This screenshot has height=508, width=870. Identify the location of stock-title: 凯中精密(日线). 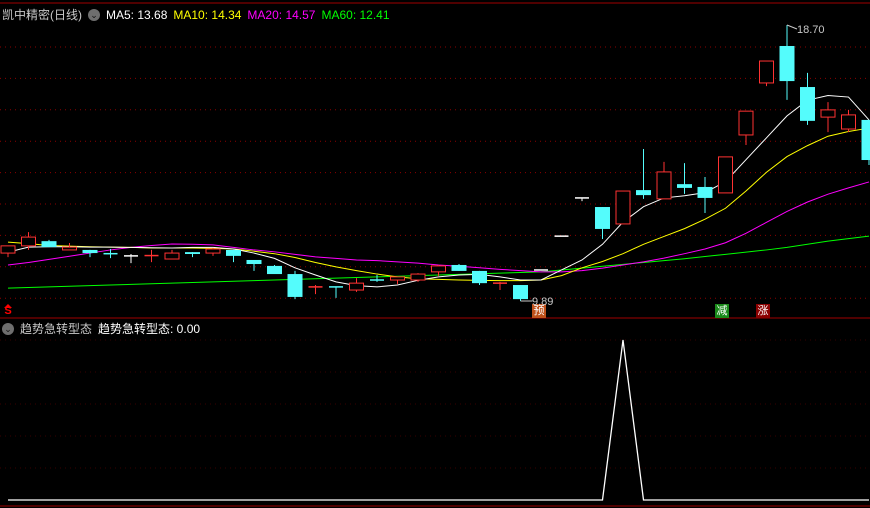
(42, 15).